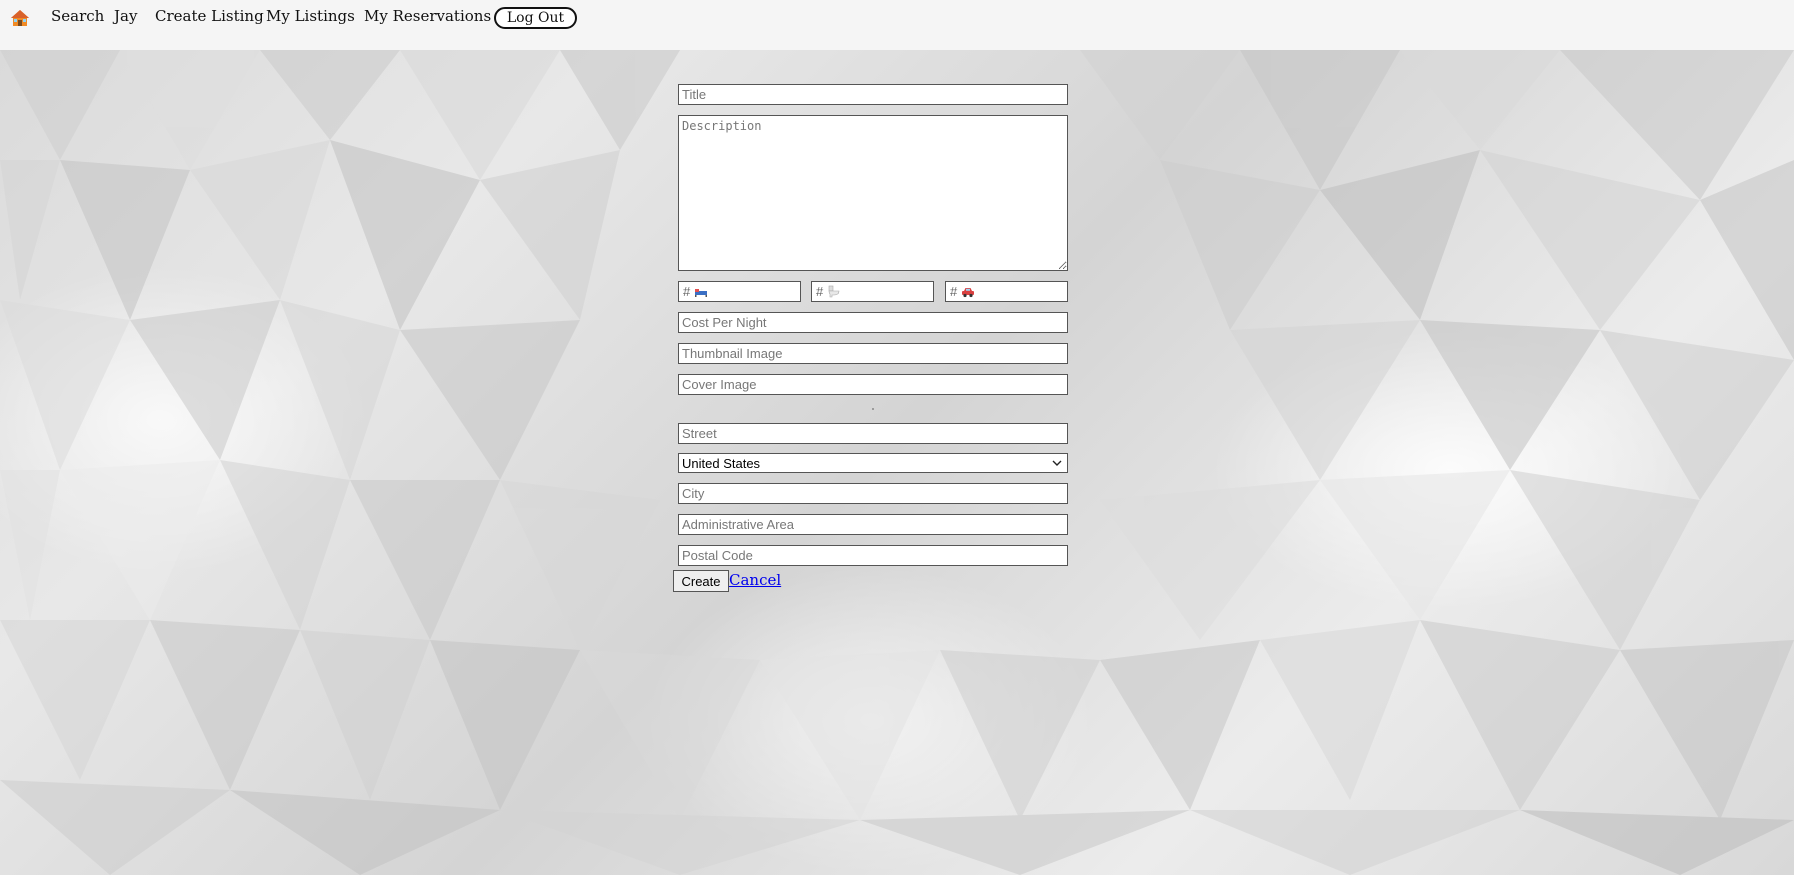  Describe the element at coordinates (873, 524) in the screenshot. I see `administrative-area-input` at that location.